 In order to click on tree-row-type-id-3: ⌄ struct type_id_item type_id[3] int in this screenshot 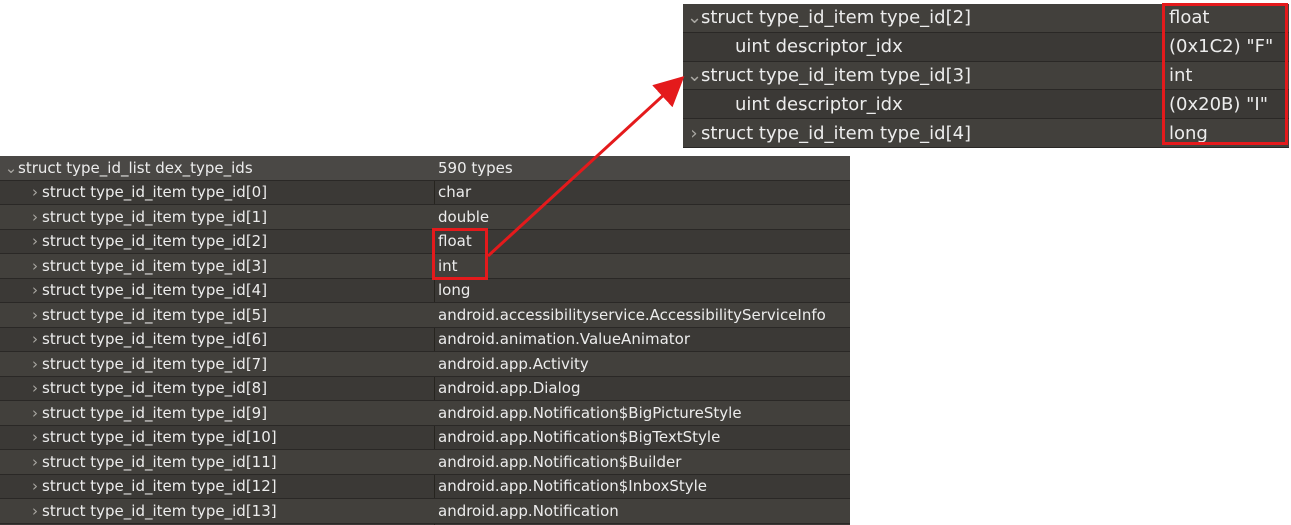, I will do `click(986, 76)`.